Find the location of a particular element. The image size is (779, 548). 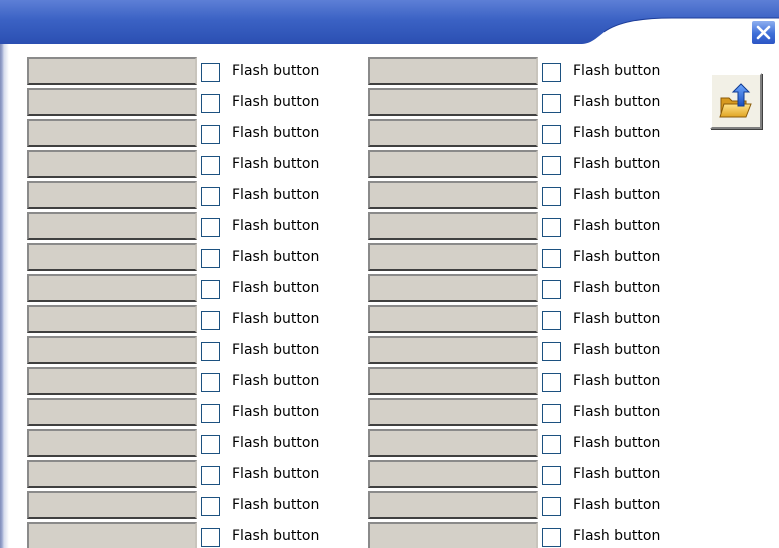

close-button is located at coordinates (763, 32).